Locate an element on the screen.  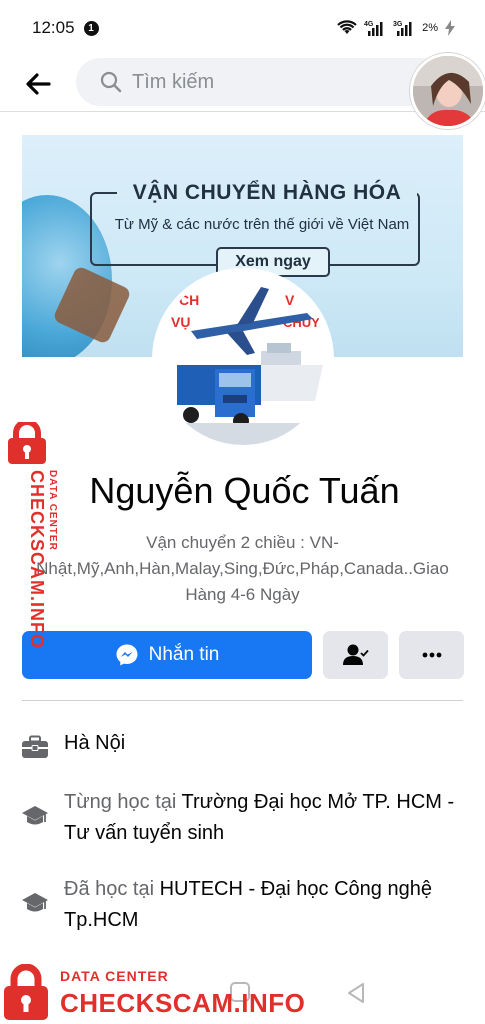
profile-picture-image: CH VỤ V CHUY is located at coordinates (243, 359).